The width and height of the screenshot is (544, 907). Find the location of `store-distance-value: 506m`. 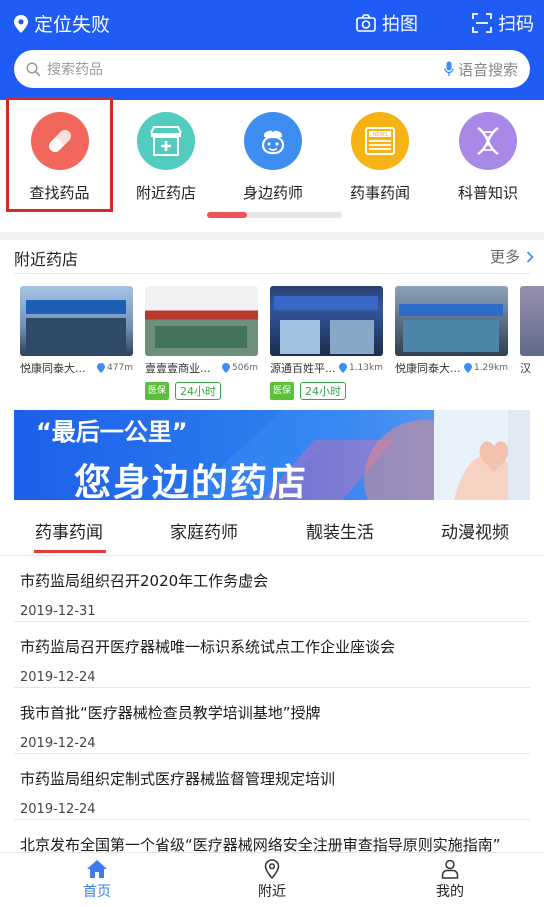

store-distance-value: 506m is located at coordinates (245, 368).